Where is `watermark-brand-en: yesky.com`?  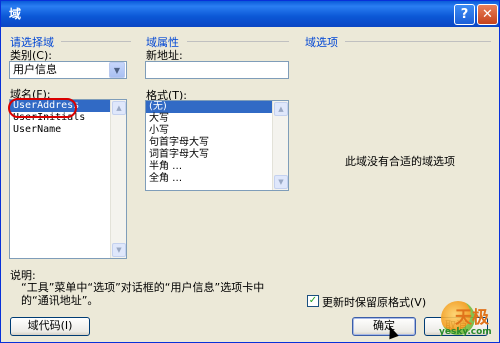 watermark-brand-en: yesky.com is located at coordinates (465, 332).